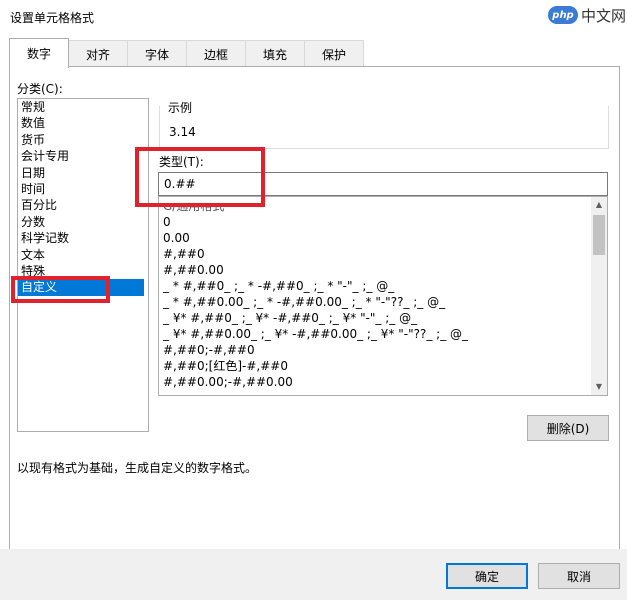 The image size is (627, 600). What do you see at coordinates (98, 53) in the screenshot?
I see `tab-alignment: 对齐` at bounding box center [98, 53].